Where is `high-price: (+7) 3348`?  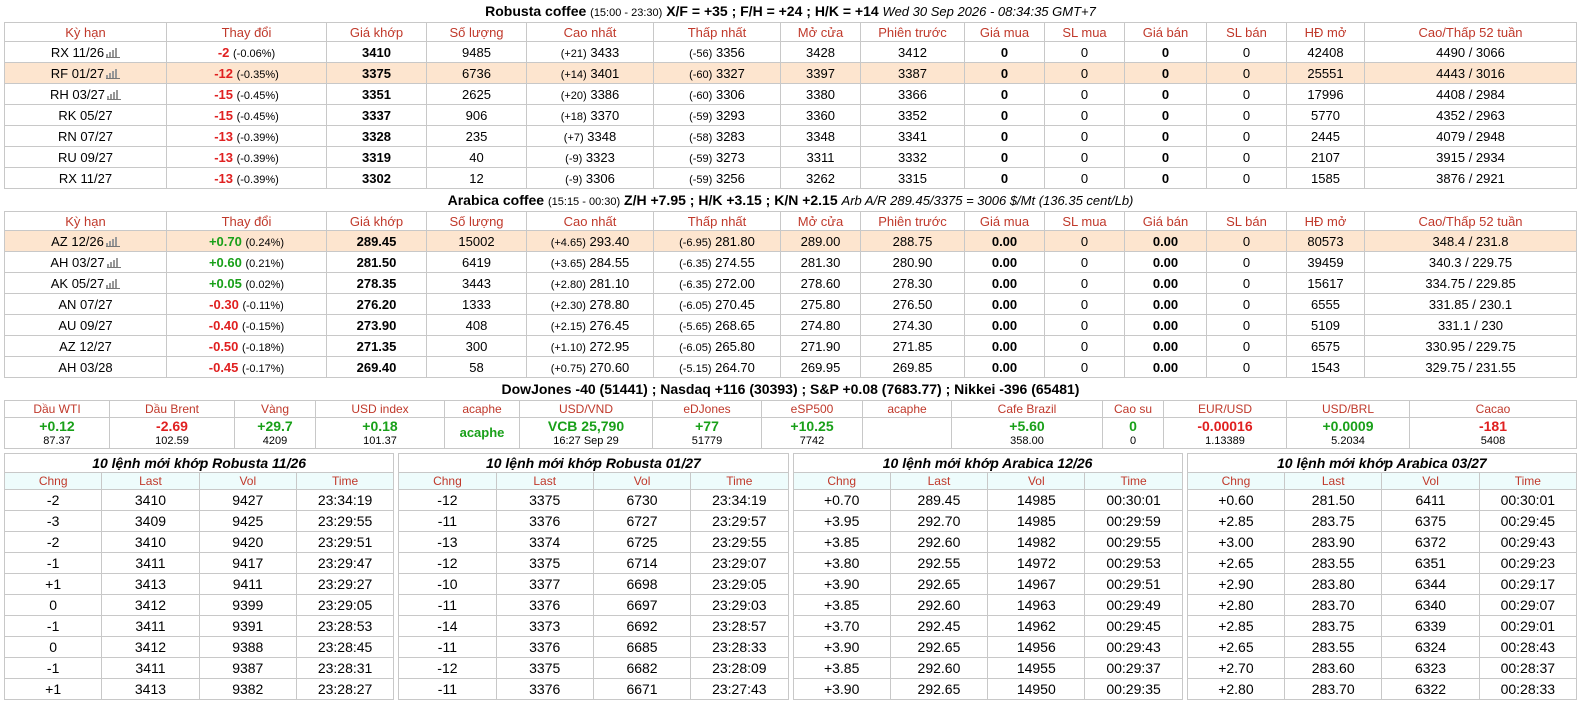
high-price: (+7) 3348 is located at coordinates (590, 136).